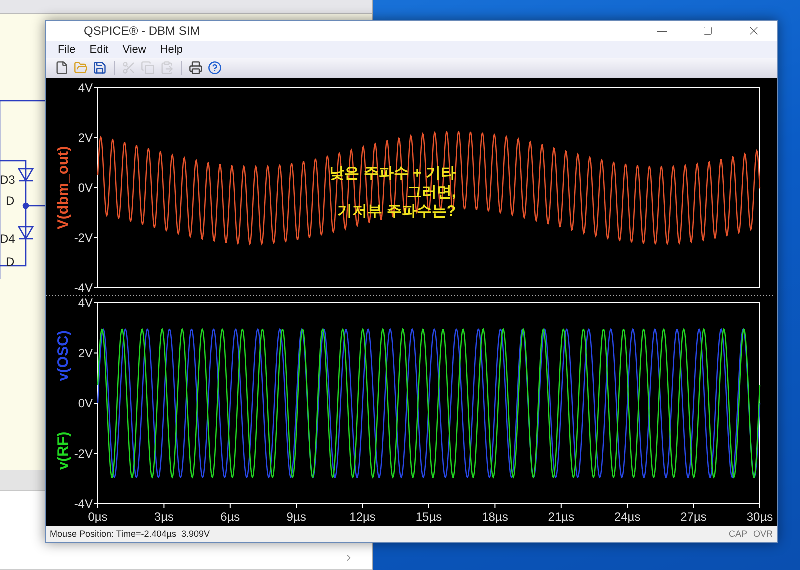 The width and height of the screenshot is (800, 570). Describe the element at coordinates (230, 517) in the screenshot. I see `x-tick-label: 6µs` at that location.